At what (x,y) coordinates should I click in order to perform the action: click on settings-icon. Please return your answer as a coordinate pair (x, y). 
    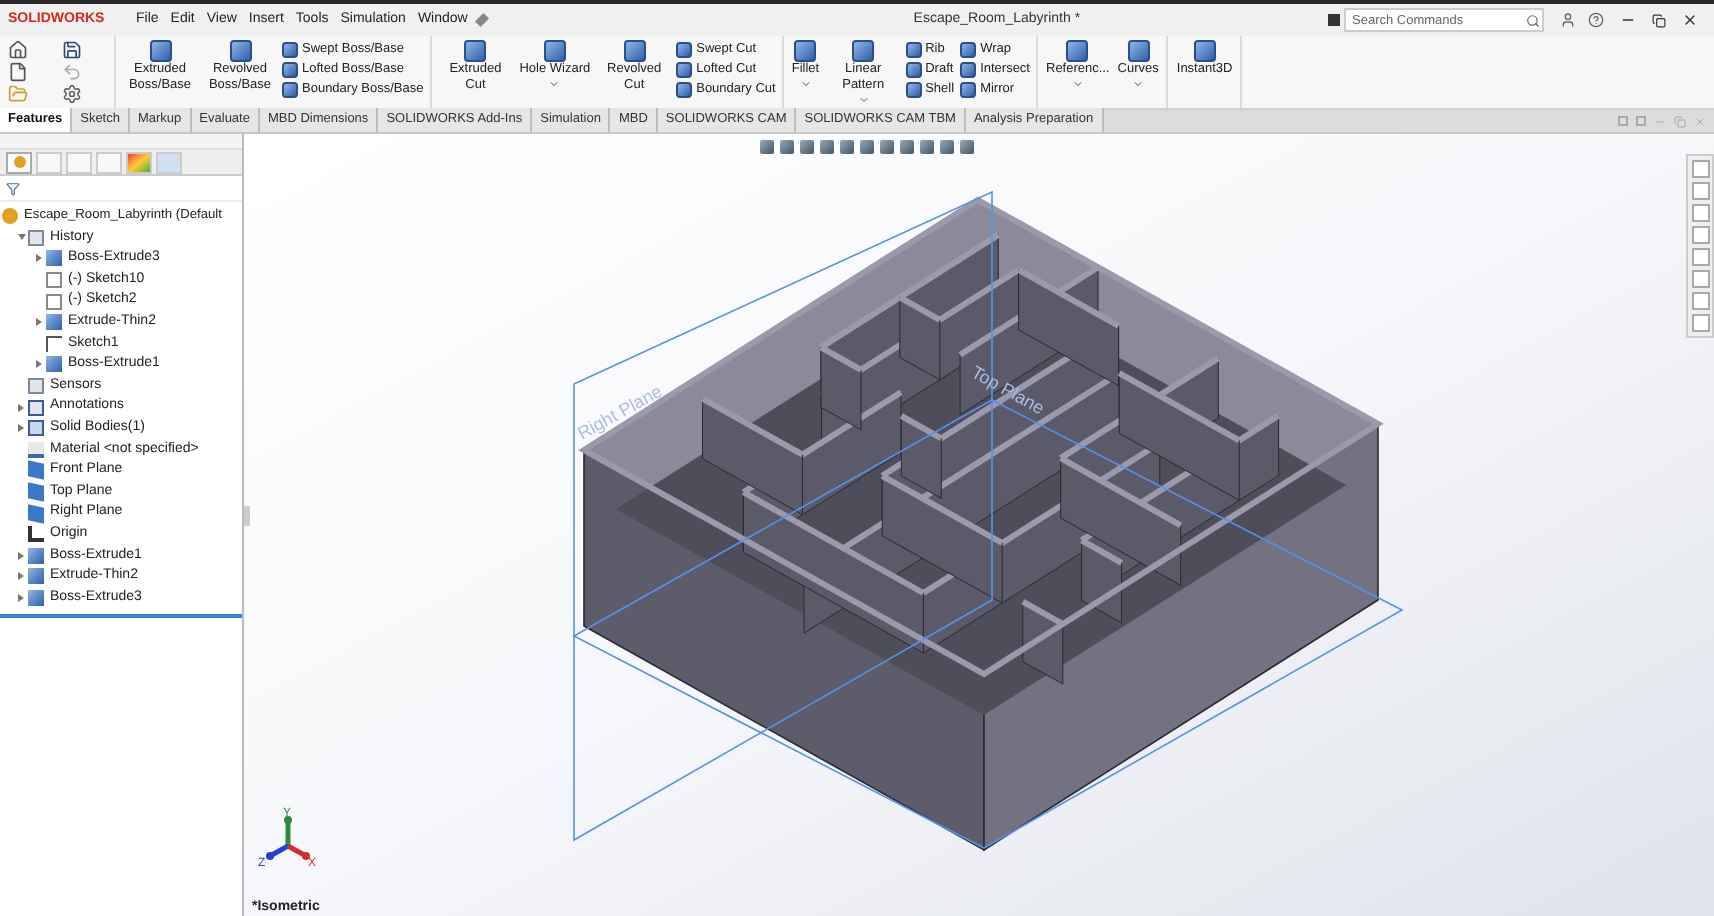
    Looking at the image, I should click on (71, 94).